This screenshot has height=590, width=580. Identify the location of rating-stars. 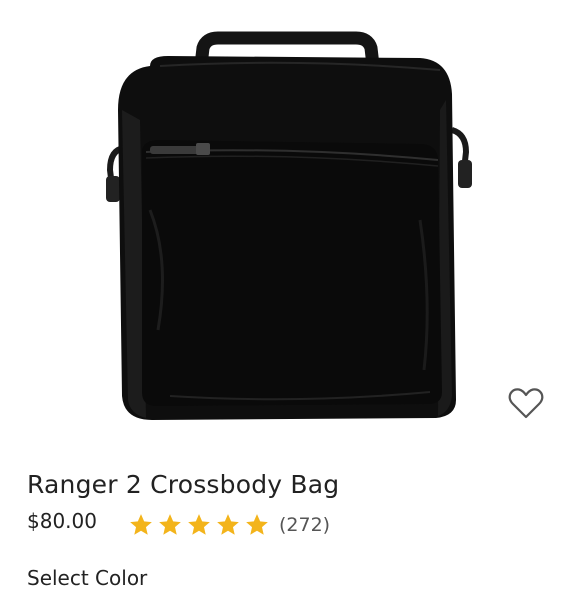
(199, 525).